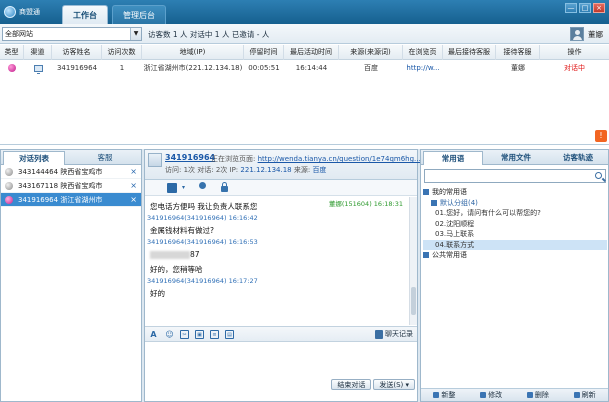  What do you see at coordinates (169, 334) in the screenshot?
I see `emoji-icon: ☺` at bounding box center [169, 334].